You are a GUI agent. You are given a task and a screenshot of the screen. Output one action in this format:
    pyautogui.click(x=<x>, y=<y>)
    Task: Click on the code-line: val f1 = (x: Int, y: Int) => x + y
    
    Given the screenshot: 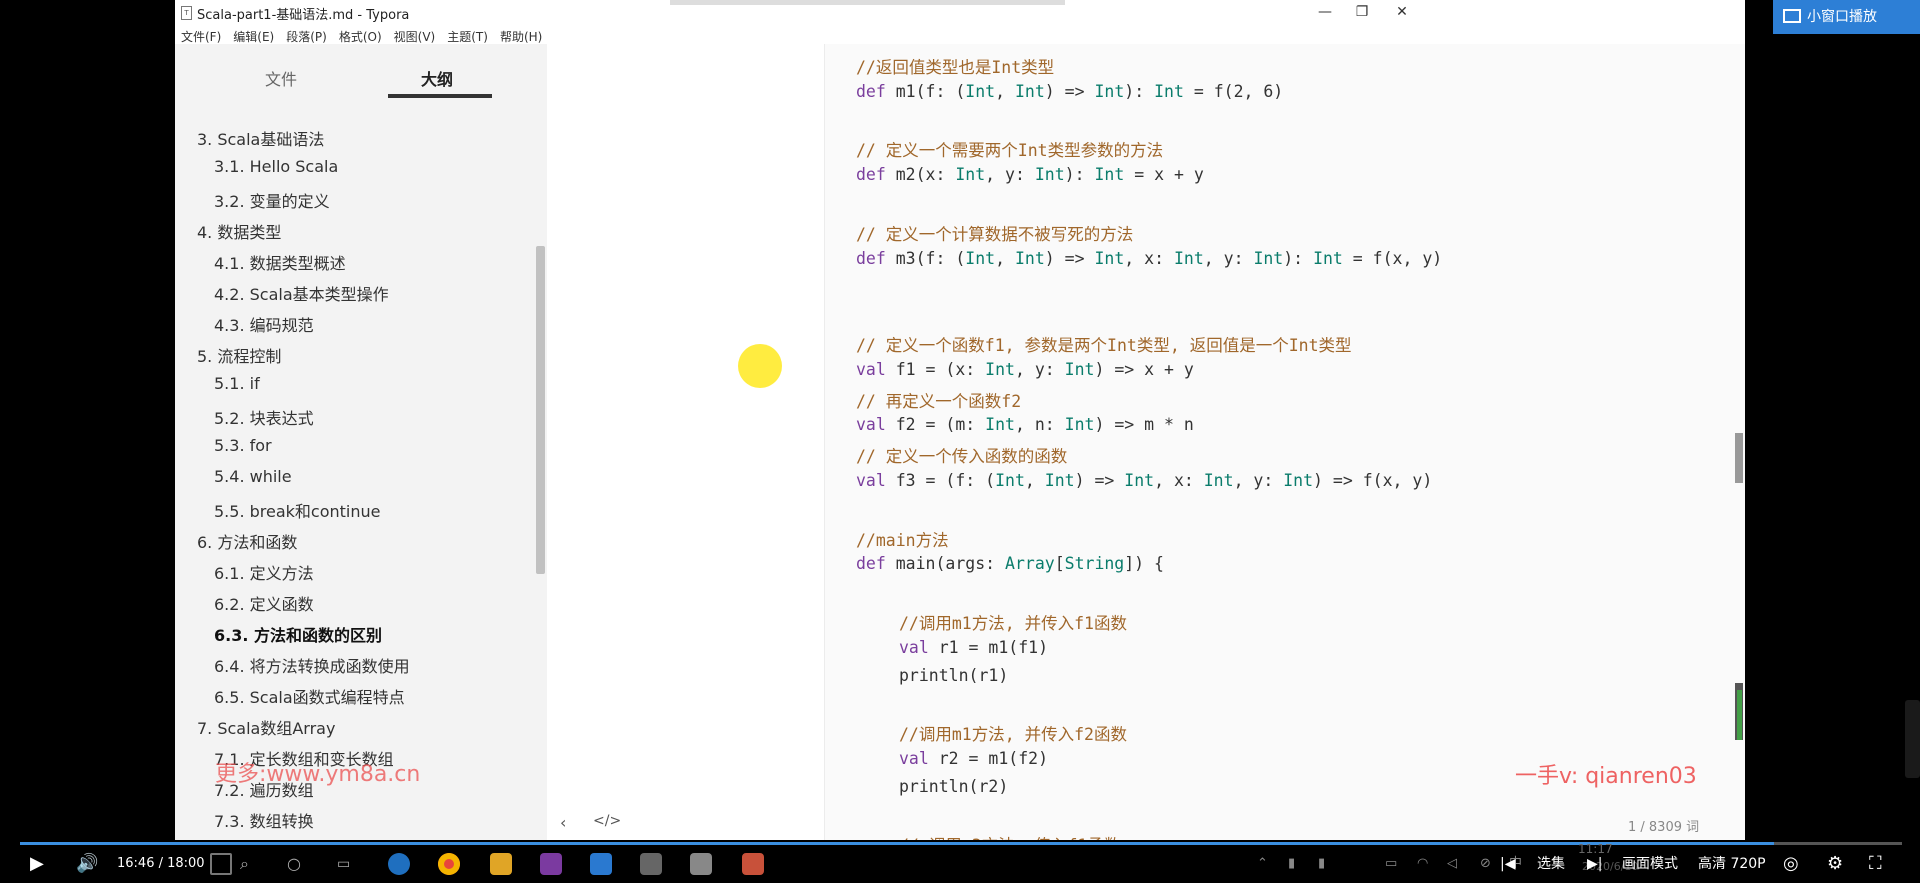 What is the action you would take?
    pyautogui.click(x=1025, y=369)
    